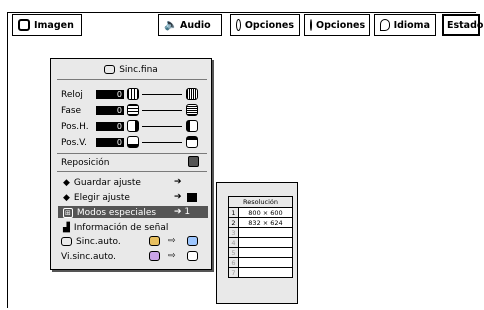 This screenshot has height=310, width=484. I want to click on monitor-icon, so click(24, 25).